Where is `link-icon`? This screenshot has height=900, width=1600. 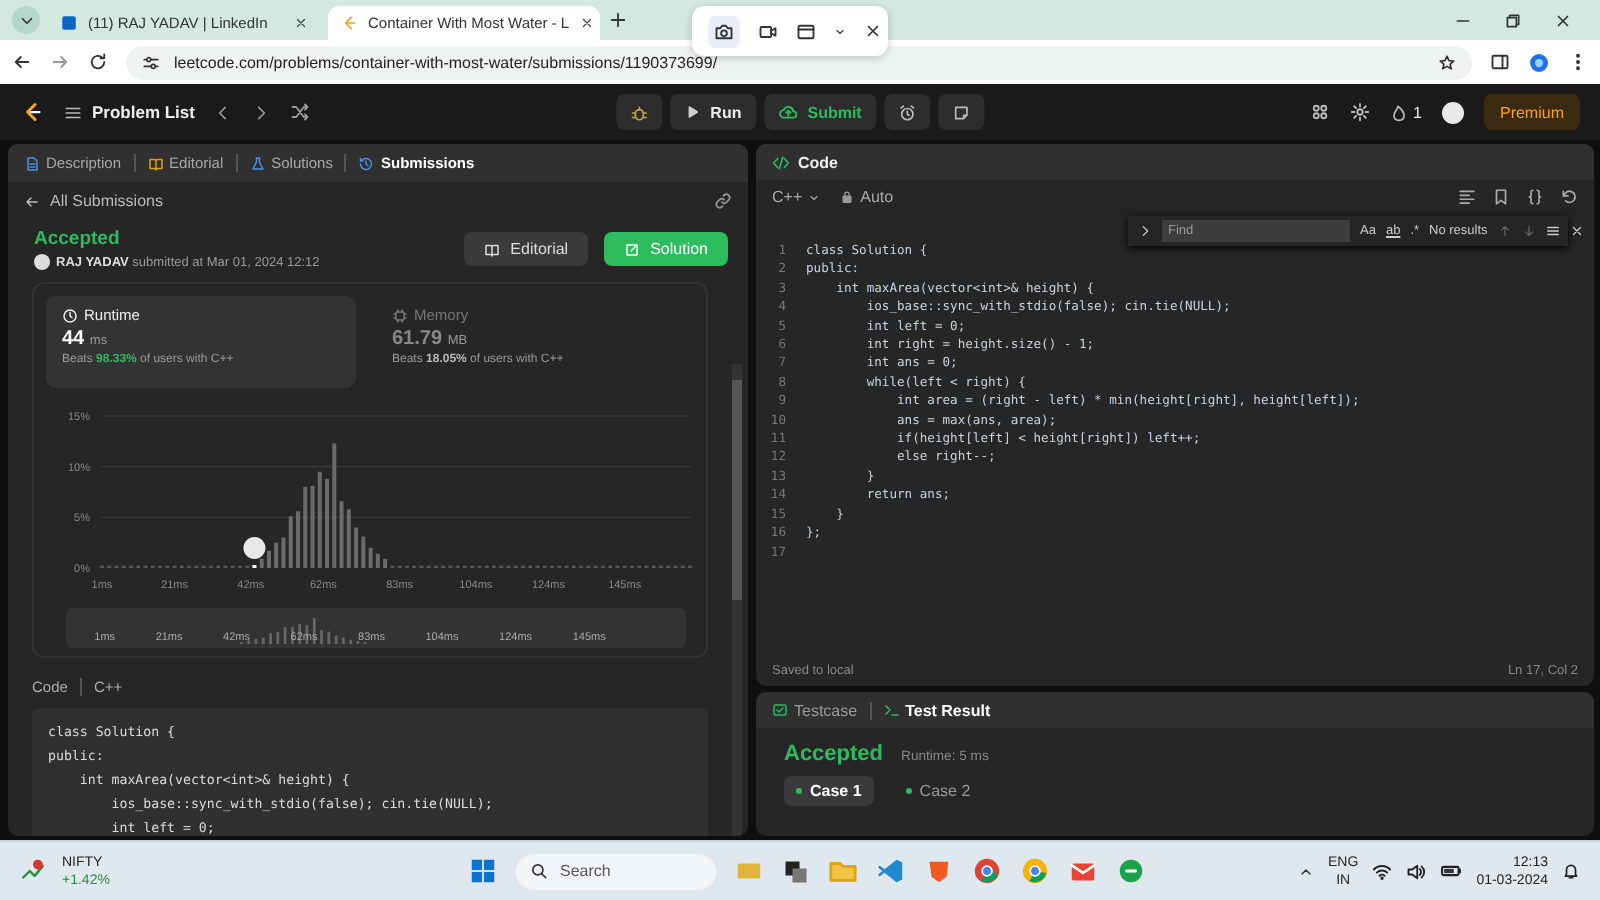 link-icon is located at coordinates (723, 201).